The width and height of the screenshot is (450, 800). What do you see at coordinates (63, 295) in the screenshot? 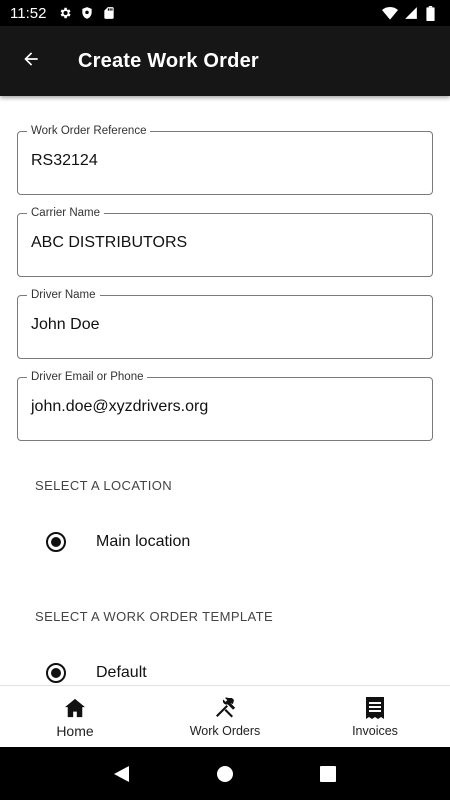
I see `field-label: Driver Name` at bounding box center [63, 295].